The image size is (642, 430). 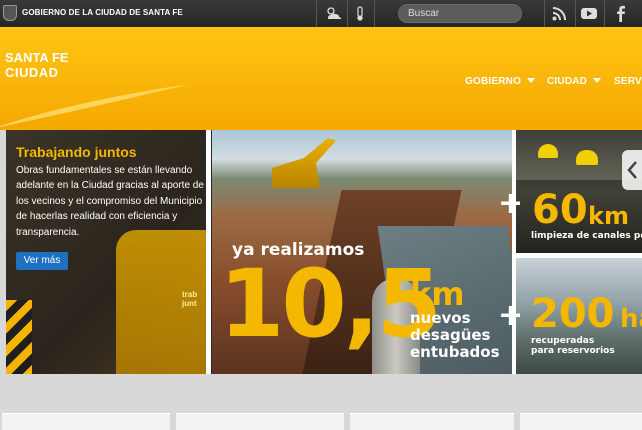 I want to click on stat3-unit: ha, so click(x=631, y=319).